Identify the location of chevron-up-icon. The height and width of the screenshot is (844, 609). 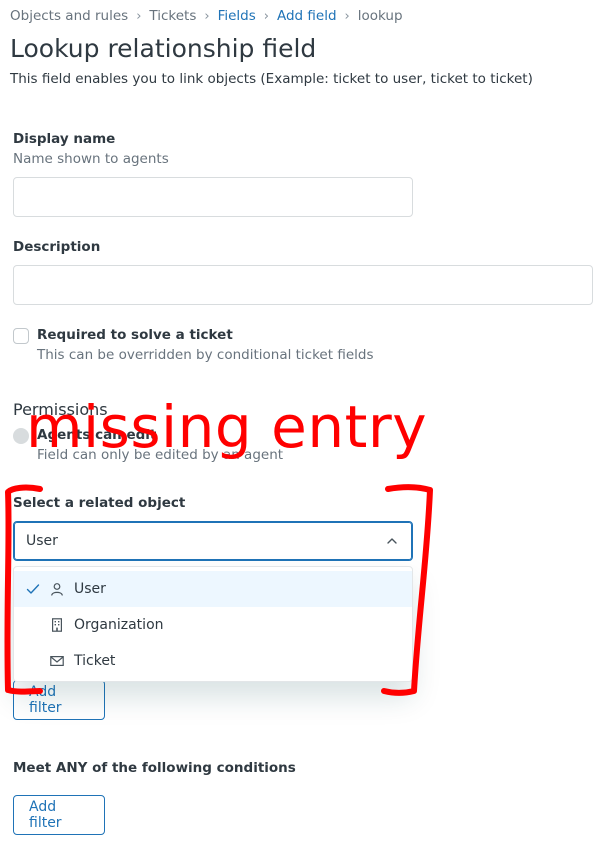
(392, 541).